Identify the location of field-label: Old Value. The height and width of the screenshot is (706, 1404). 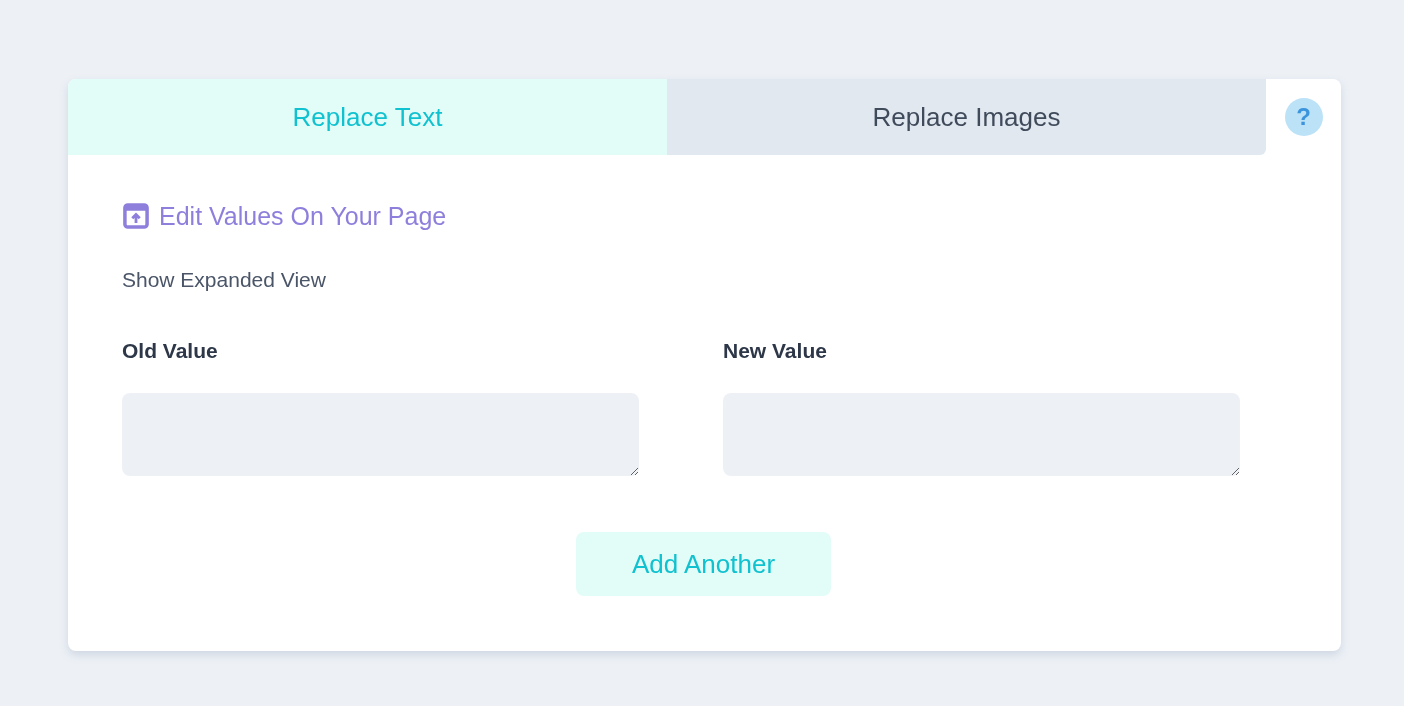
(170, 351).